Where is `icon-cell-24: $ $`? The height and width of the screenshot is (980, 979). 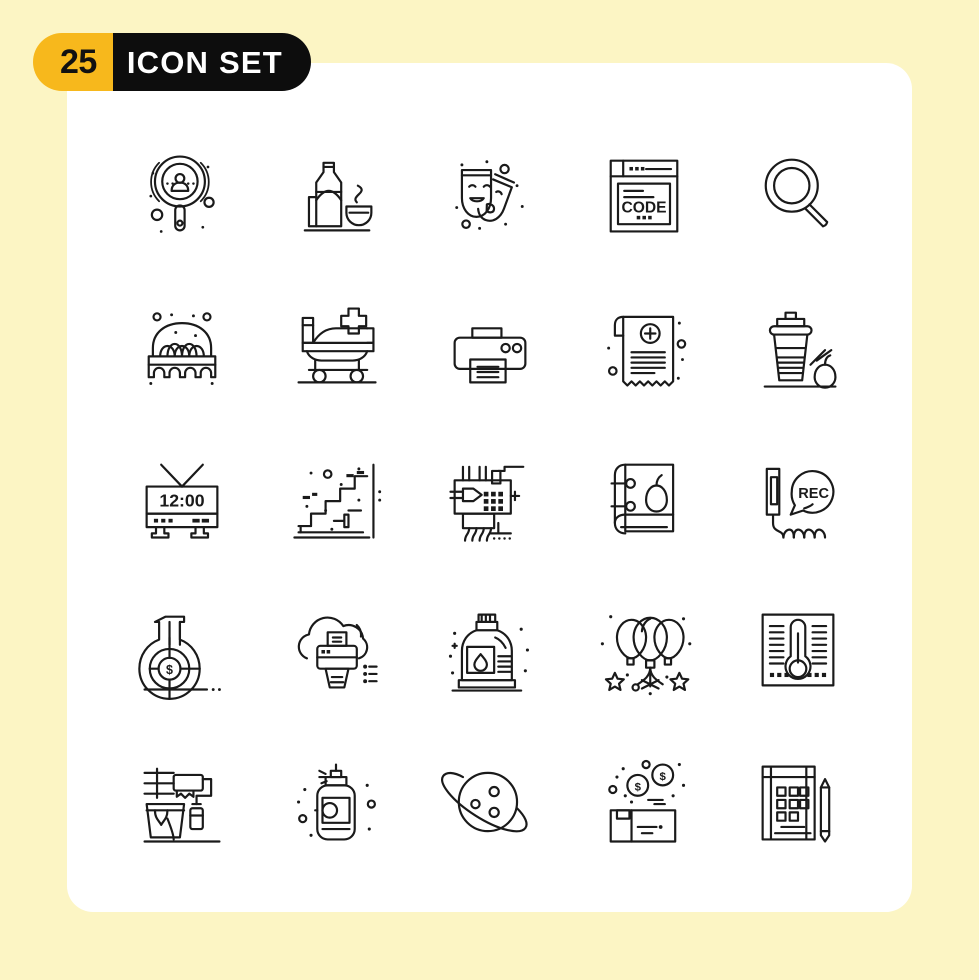 icon-cell-24: $ $ is located at coordinates (644, 802).